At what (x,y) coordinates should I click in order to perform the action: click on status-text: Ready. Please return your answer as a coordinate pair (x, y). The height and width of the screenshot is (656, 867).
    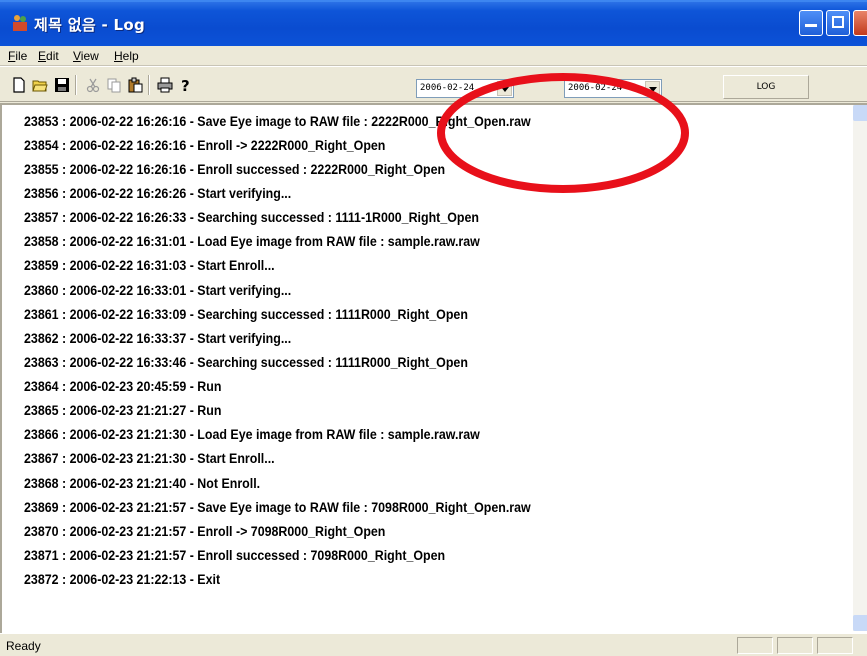
    Looking at the image, I should click on (23, 646).